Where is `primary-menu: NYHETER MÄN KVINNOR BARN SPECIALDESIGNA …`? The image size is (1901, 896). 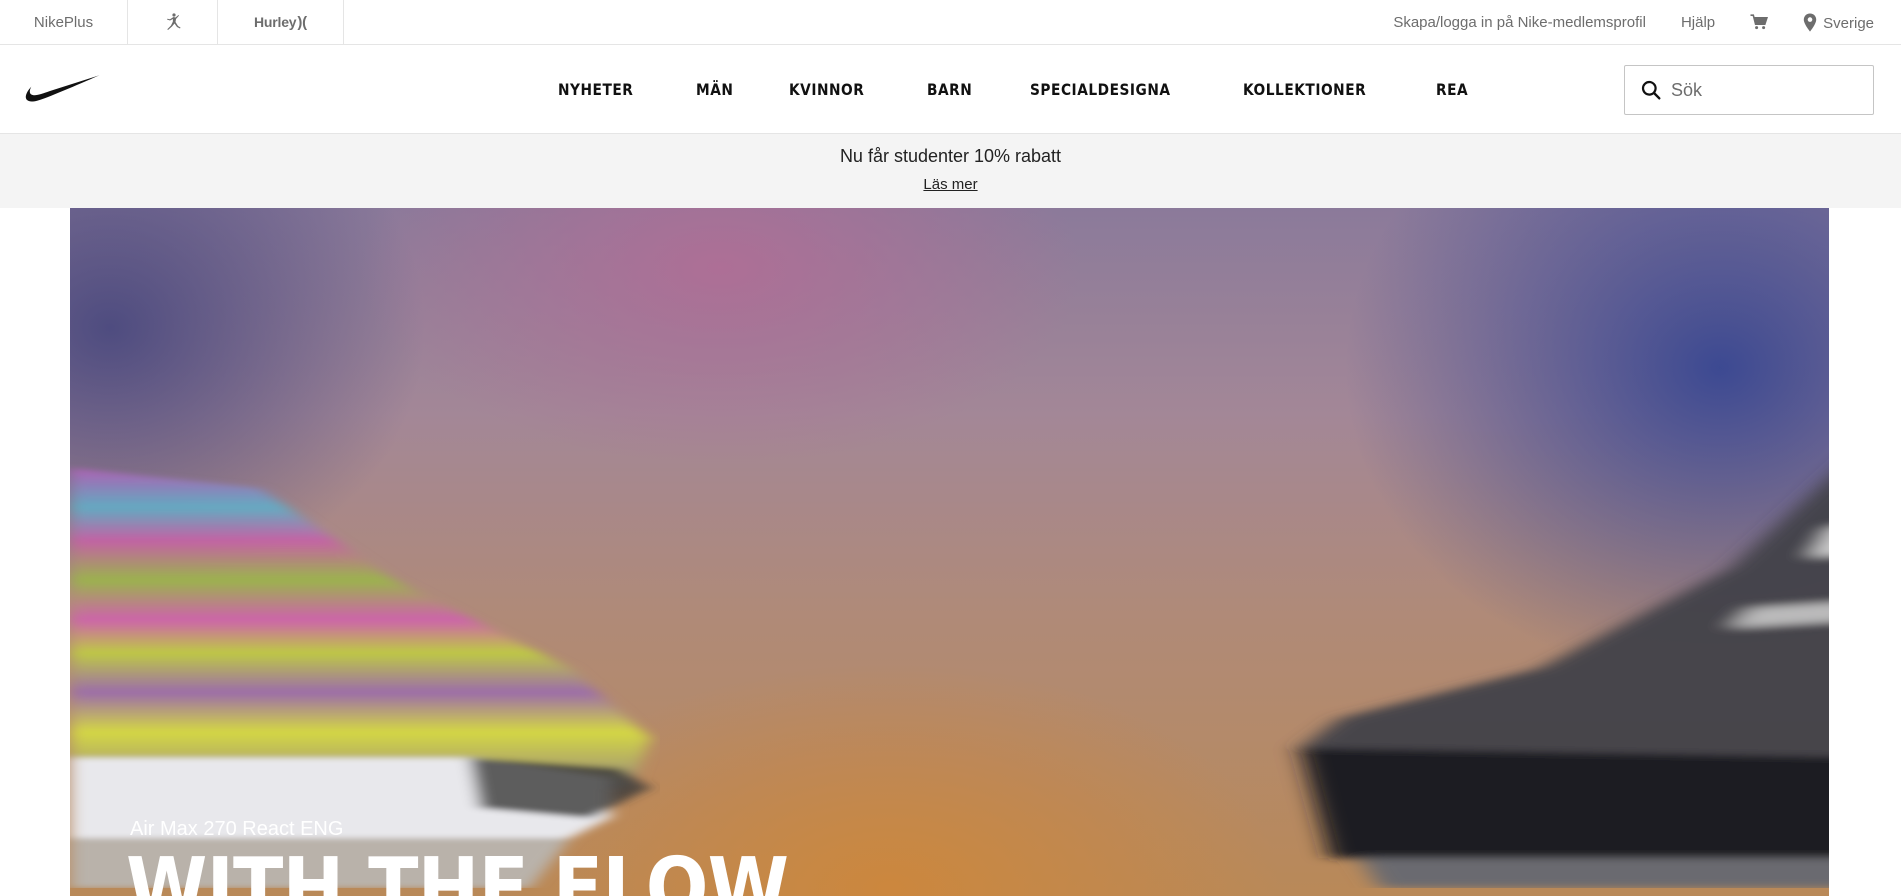
primary-menu: NYHETER MÄN KVINNOR BARN SPECIALDESIGNA … is located at coordinates (1016, 89).